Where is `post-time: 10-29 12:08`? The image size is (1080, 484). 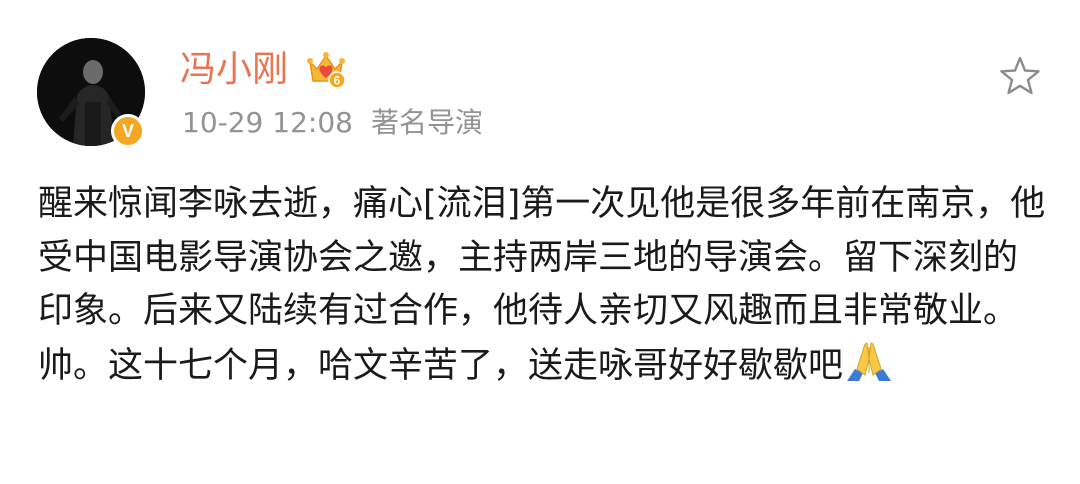
post-time: 10-29 12:08 is located at coordinates (267, 122).